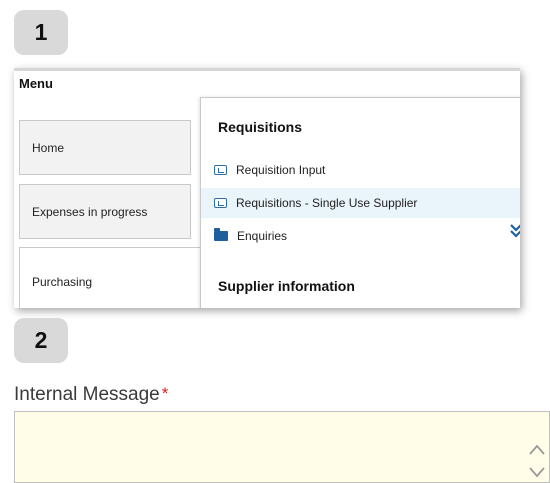 The height and width of the screenshot is (483, 550). Describe the element at coordinates (41, 340) in the screenshot. I see `step-badge-2: 2` at that location.